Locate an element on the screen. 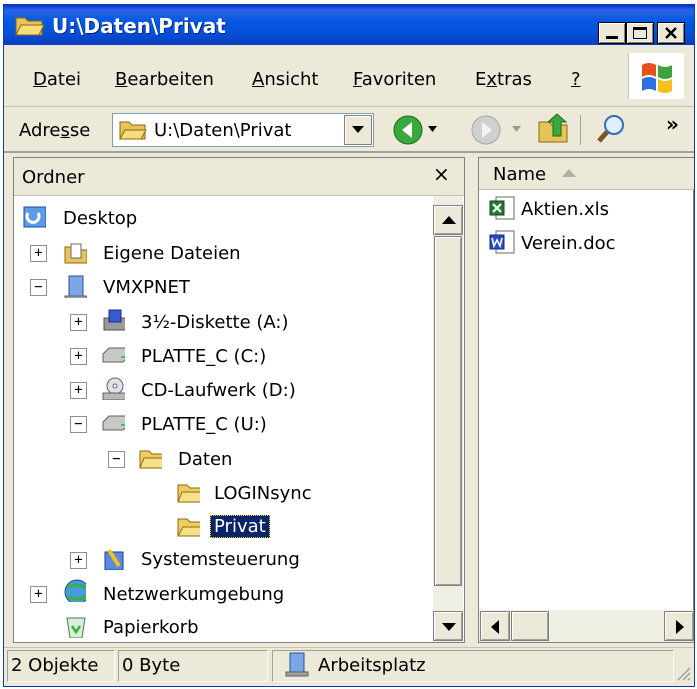 The width and height of the screenshot is (697, 689). close-icon is located at coordinates (671, 33).